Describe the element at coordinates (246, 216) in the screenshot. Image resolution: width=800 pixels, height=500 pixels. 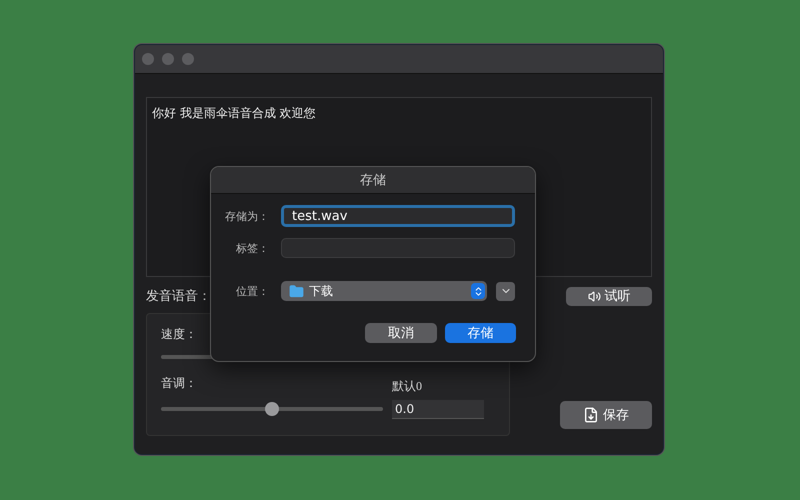
I see `save-as-label: 存储为：` at that location.